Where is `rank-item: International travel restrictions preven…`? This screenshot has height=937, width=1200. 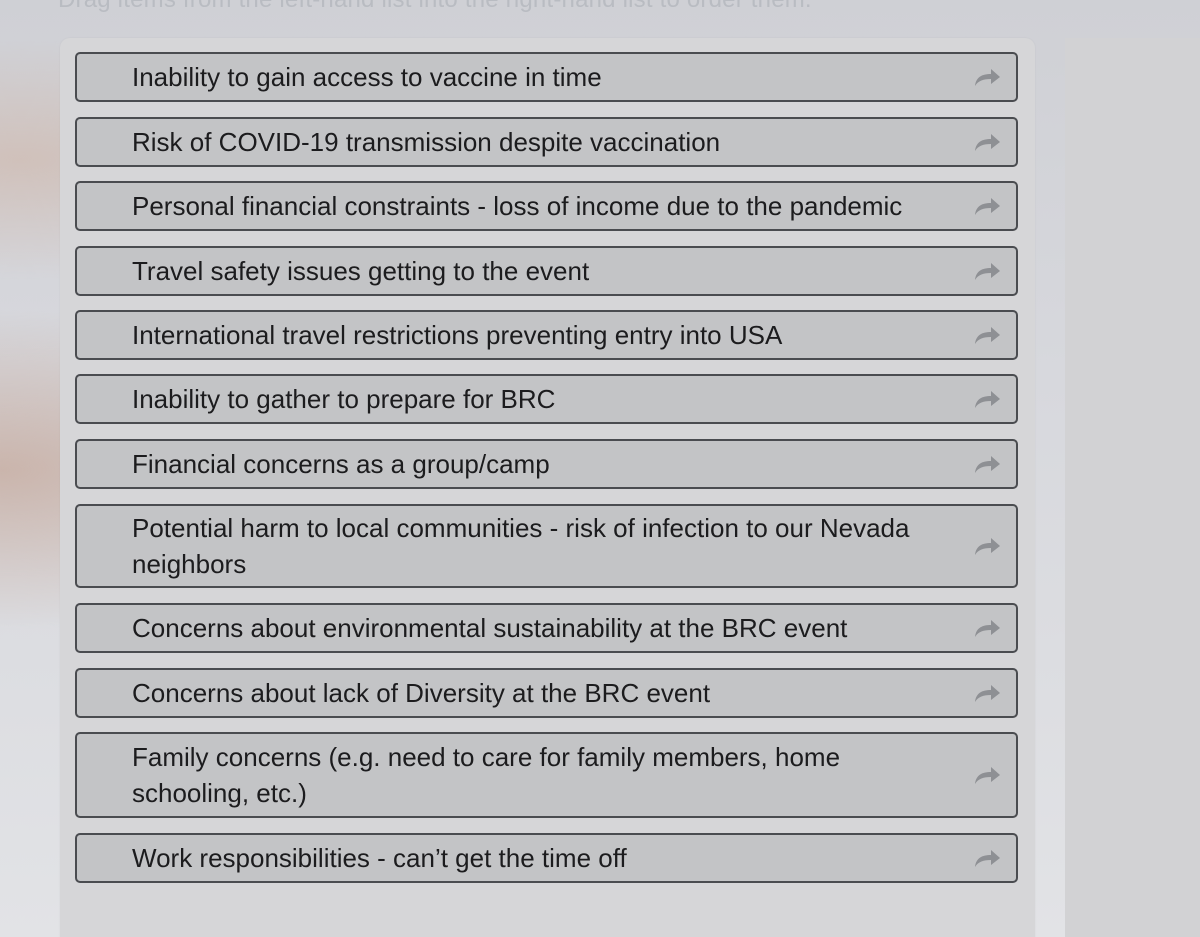 rank-item: International travel restrictions preven… is located at coordinates (546, 335).